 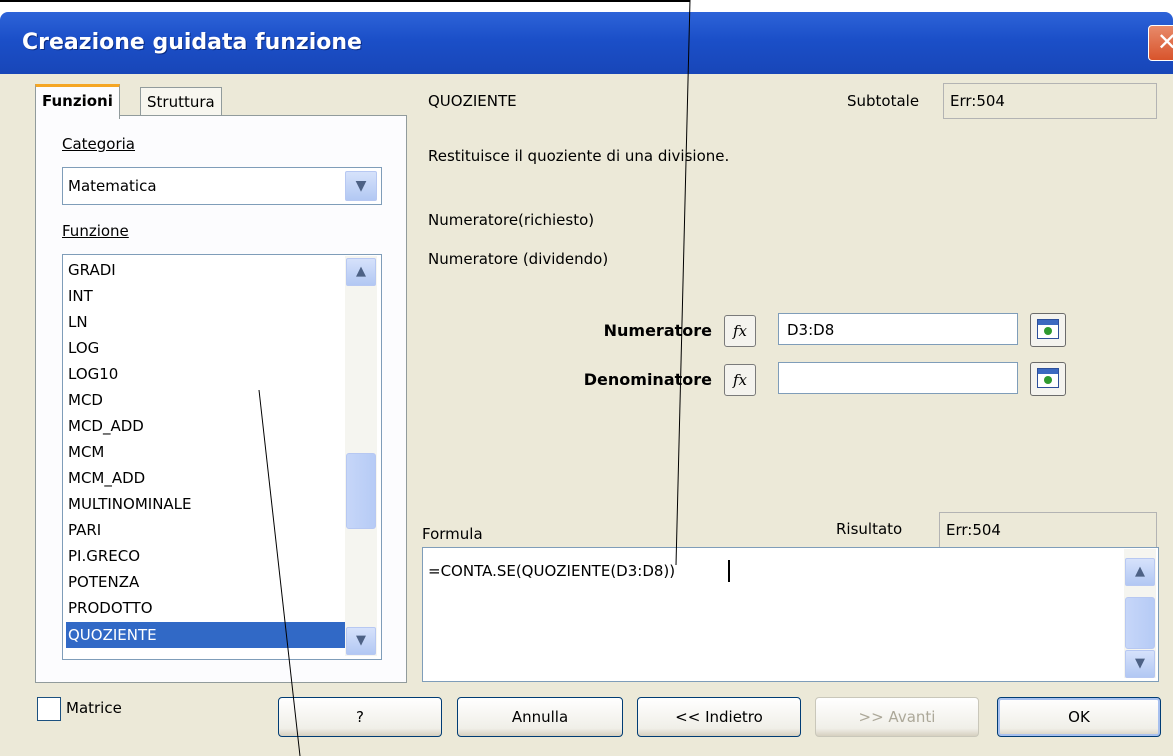 I want to click on category-label-text: Categoria, so click(x=99, y=144).